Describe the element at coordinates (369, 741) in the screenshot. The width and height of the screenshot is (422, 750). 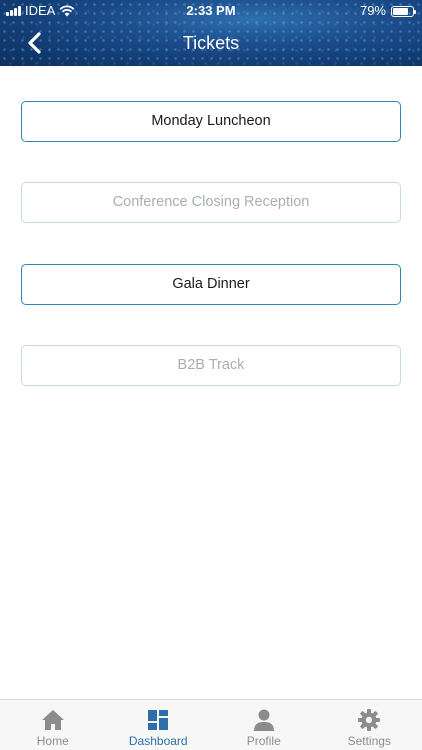
I see `tab-settings-label: Settings` at that location.